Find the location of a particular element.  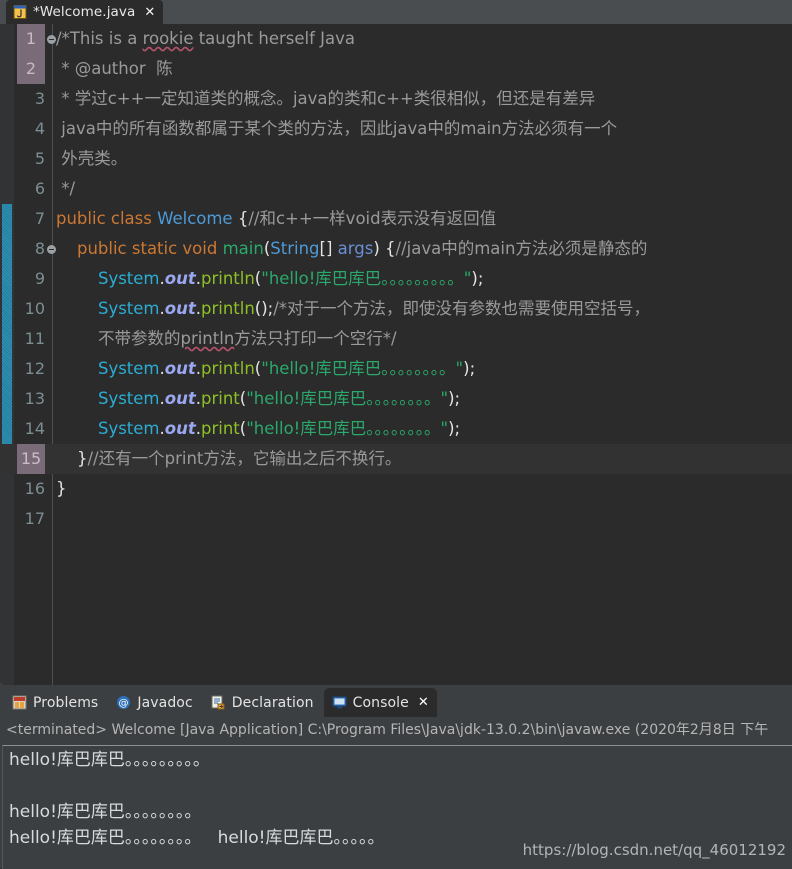

code-line-3: 3 * 学过c++一定知道类的概念。java的类和c++类很相似，但还是有差异 is located at coordinates (396, 99).